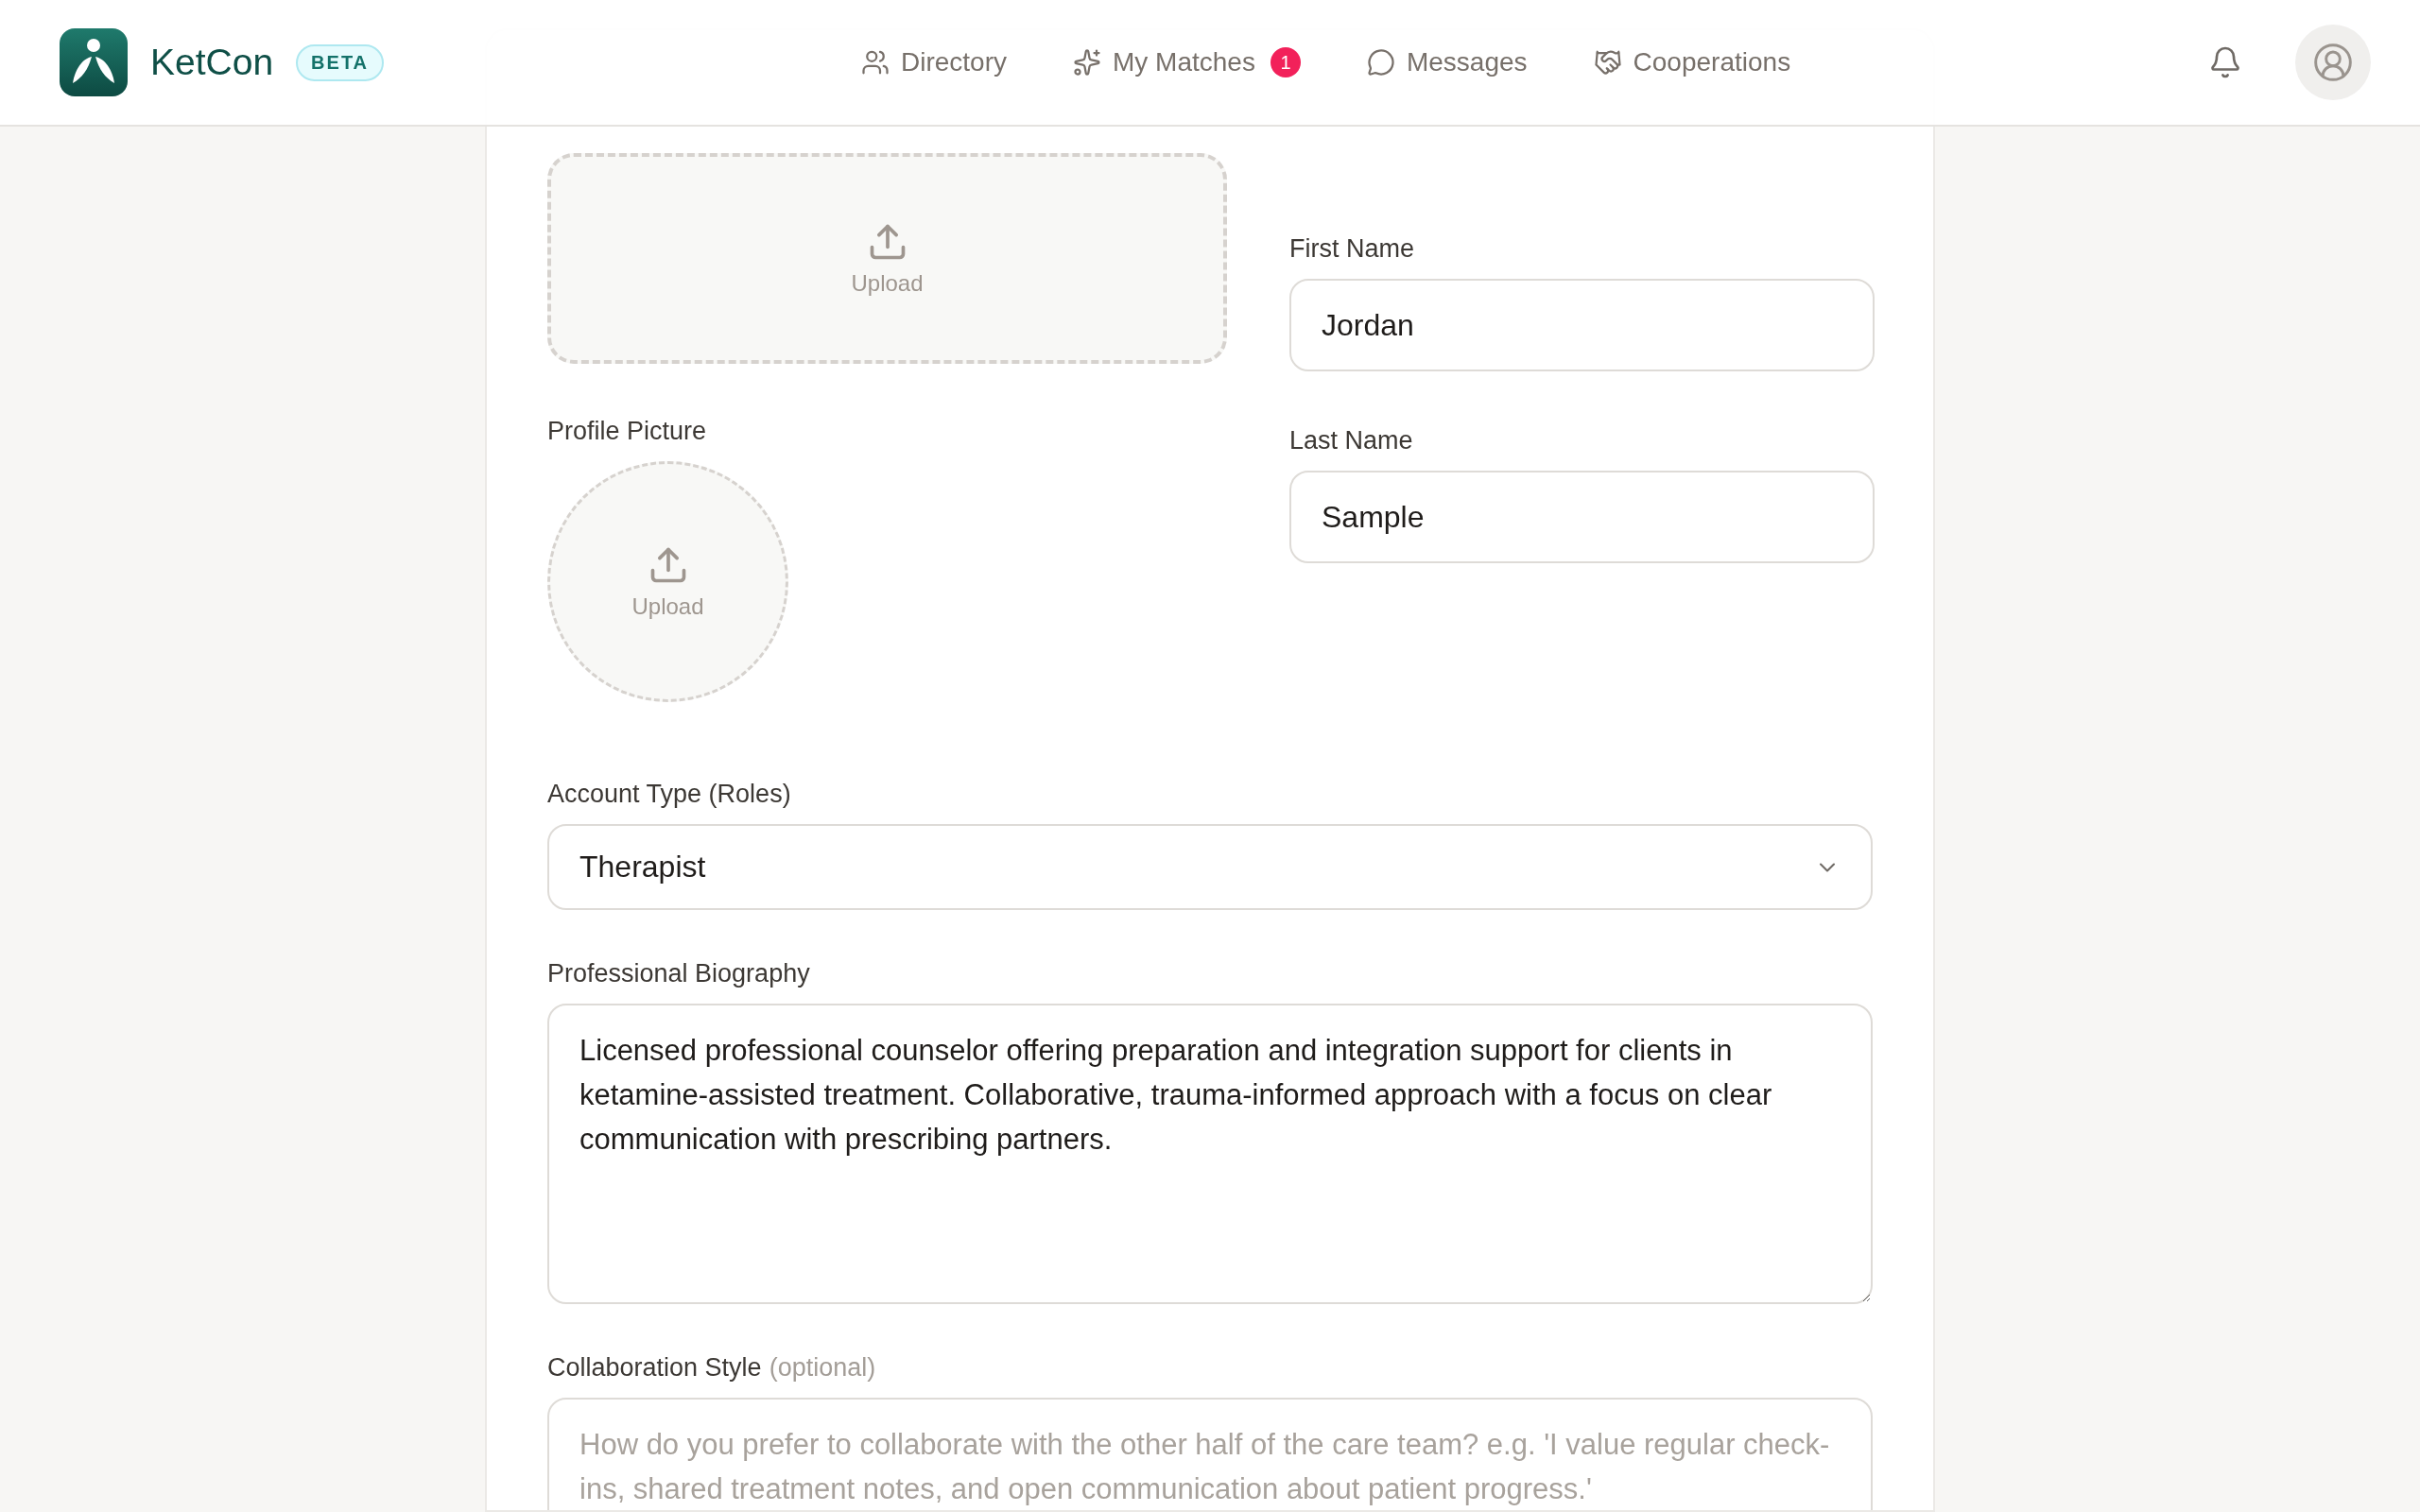 The width and height of the screenshot is (2420, 1512). Describe the element at coordinates (94, 62) in the screenshot. I see `logo-icon` at that location.